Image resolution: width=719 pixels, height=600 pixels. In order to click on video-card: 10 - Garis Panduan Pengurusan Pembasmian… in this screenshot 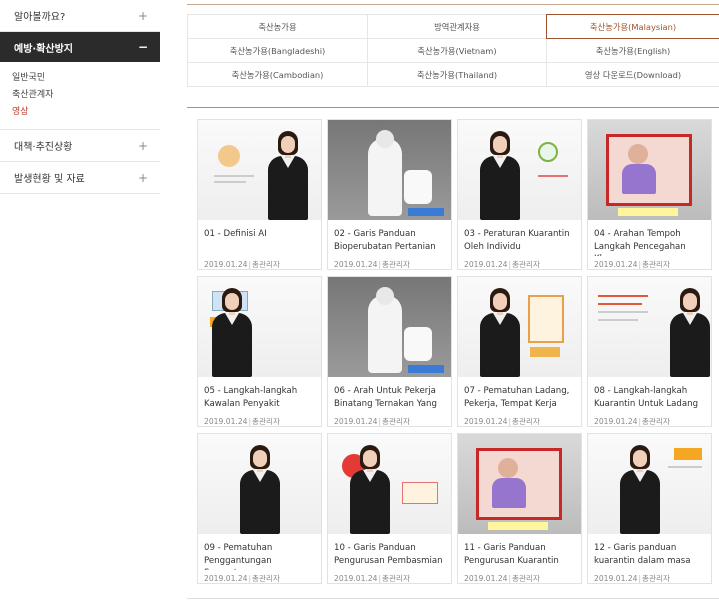, I will do `click(389, 508)`.